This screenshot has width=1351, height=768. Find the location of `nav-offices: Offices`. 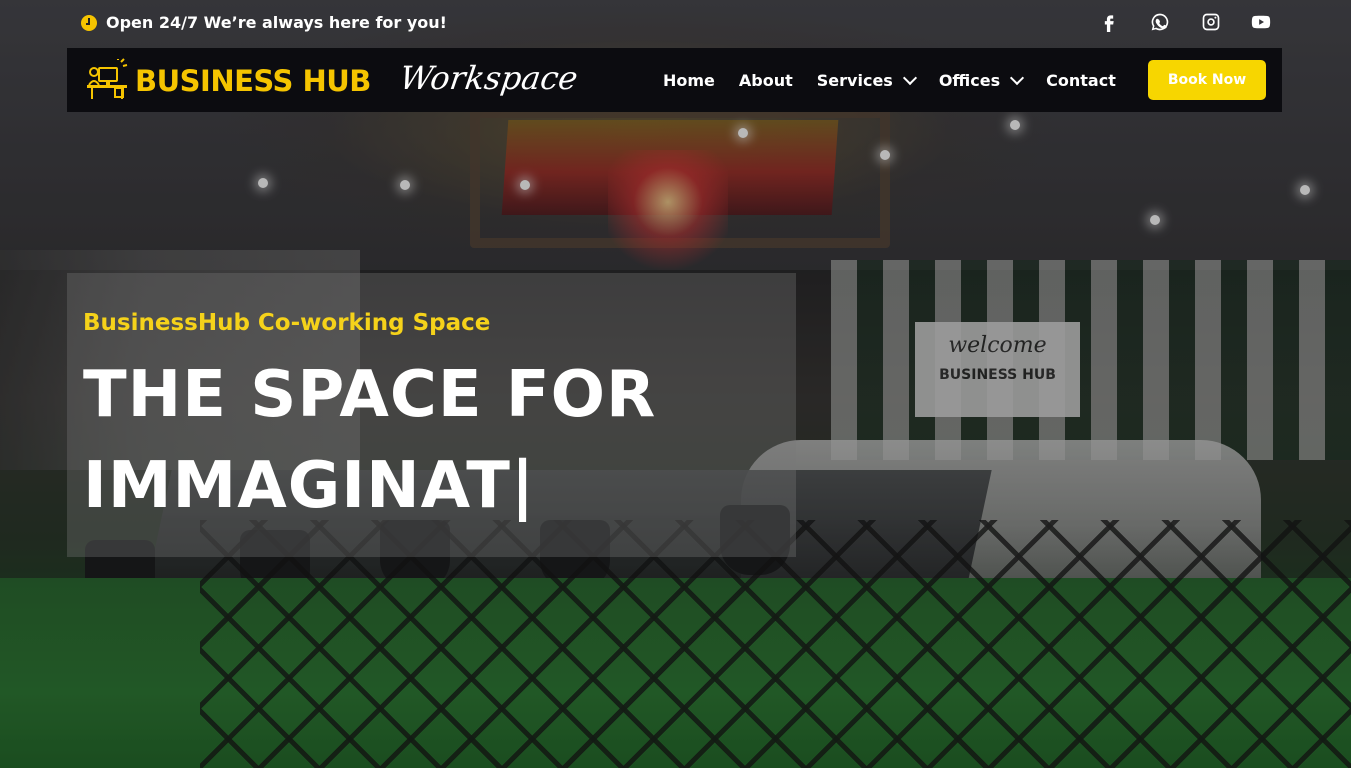

nav-offices: Offices is located at coordinates (981, 80).